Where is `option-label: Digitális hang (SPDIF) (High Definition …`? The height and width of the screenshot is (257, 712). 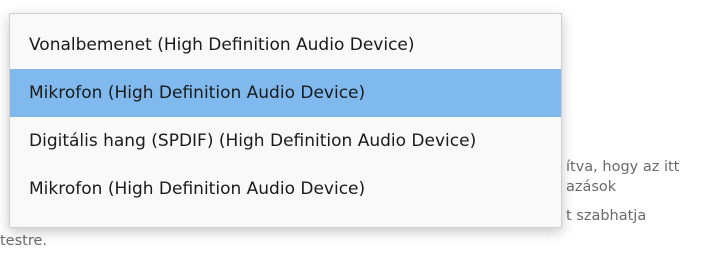
option-label: Digitális hang (SPDIF) (High Definition … is located at coordinates (253, 141).